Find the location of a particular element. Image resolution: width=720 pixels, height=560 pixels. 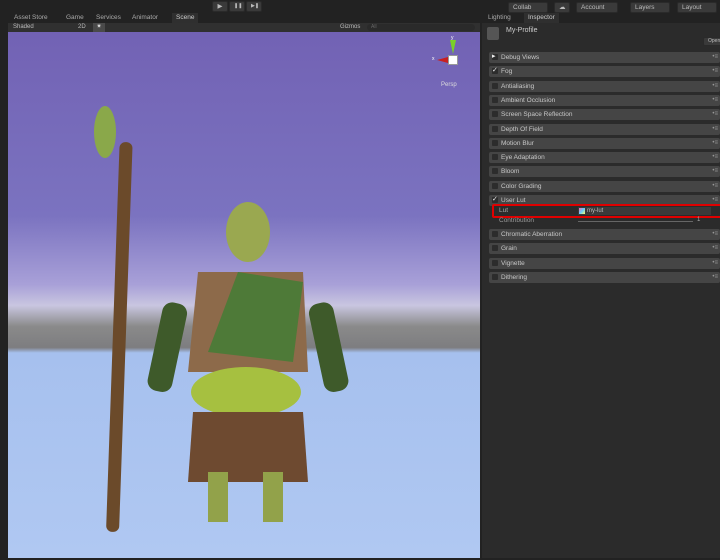

tab-animator: Animator is located at coordinates (145, 18).